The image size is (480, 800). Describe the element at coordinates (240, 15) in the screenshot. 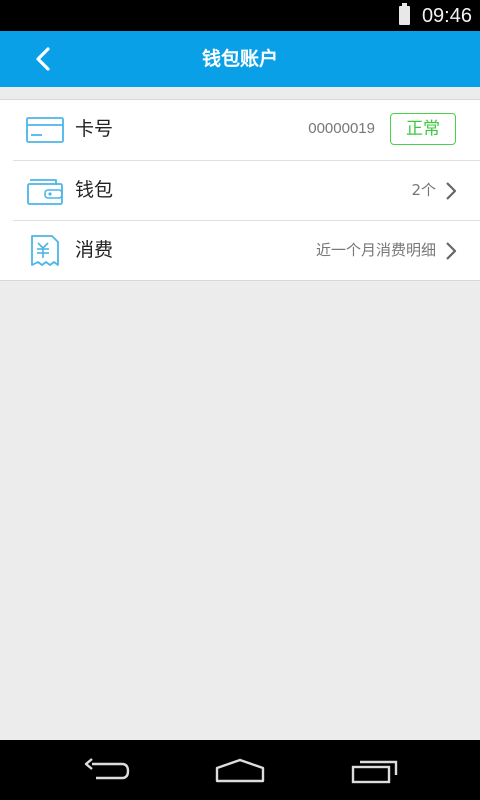

I see `status-bar: 09:46` at that location.